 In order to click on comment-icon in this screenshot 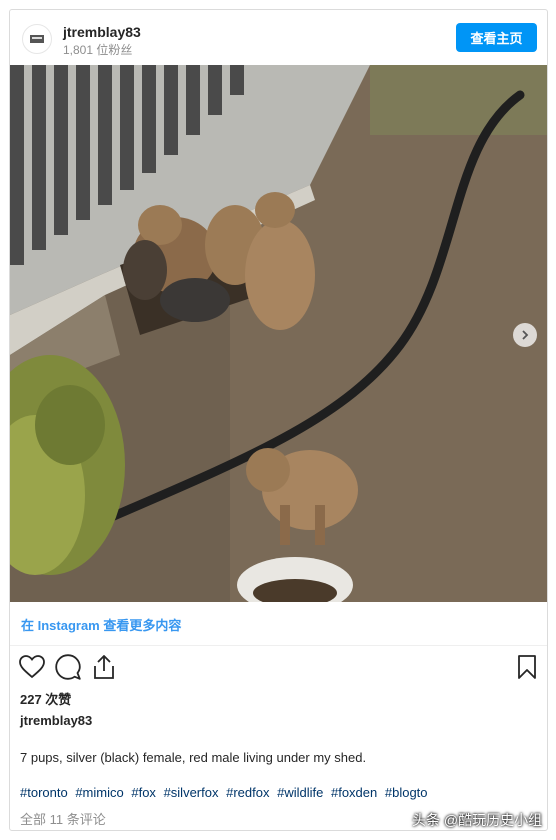, I will do `click(68, 667)`.